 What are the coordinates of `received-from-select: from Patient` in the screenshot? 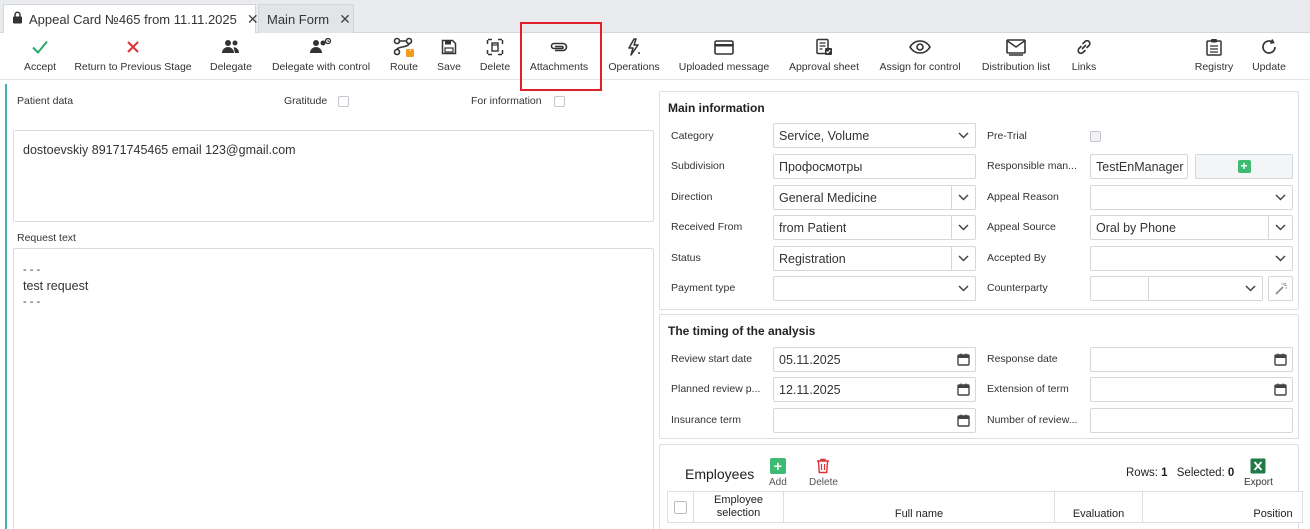 It's located at (874, 227).